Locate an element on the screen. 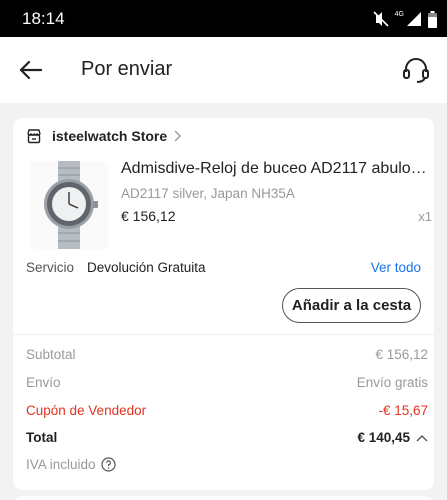 The image size is (447, 500). vat-row: IVA incluido is located at coordinates (227, 467).